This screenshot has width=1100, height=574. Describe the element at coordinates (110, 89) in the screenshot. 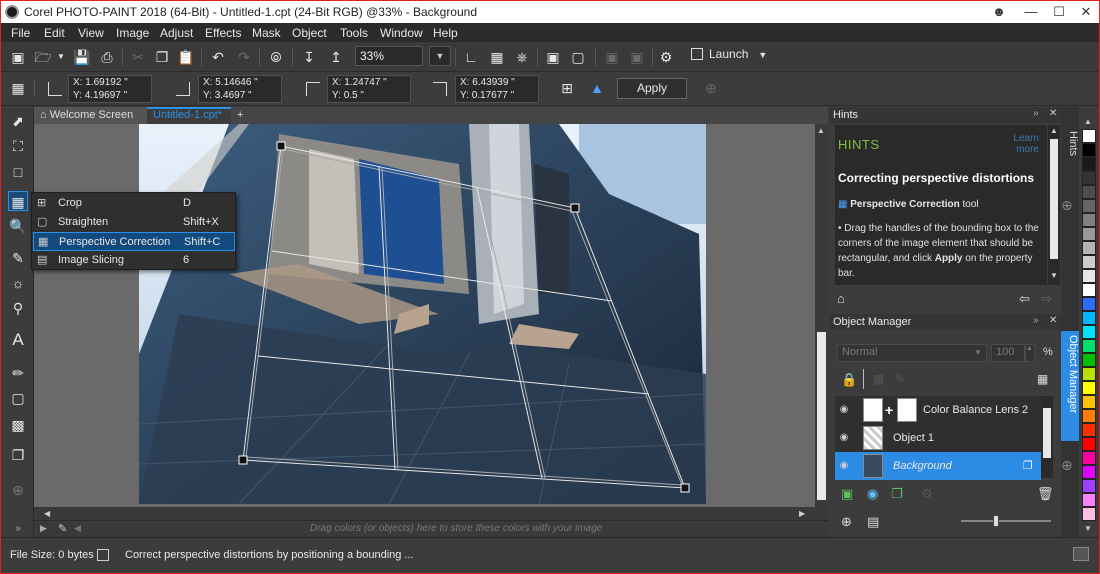

I see `node1-coordinates: X: 1.69192 " Y: 4.19697 "` at that location.